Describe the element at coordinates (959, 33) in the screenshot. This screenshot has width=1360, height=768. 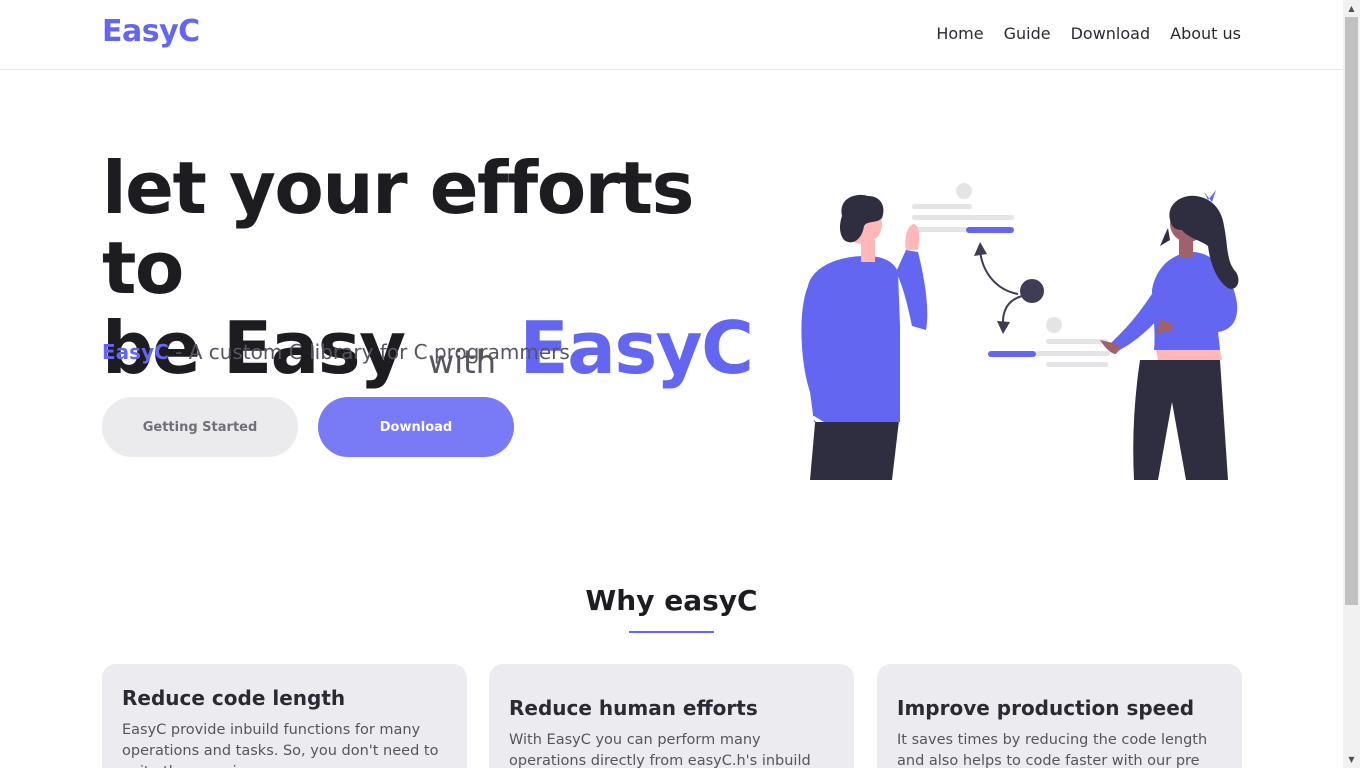
I see `nav-home-link: Home` at that location.